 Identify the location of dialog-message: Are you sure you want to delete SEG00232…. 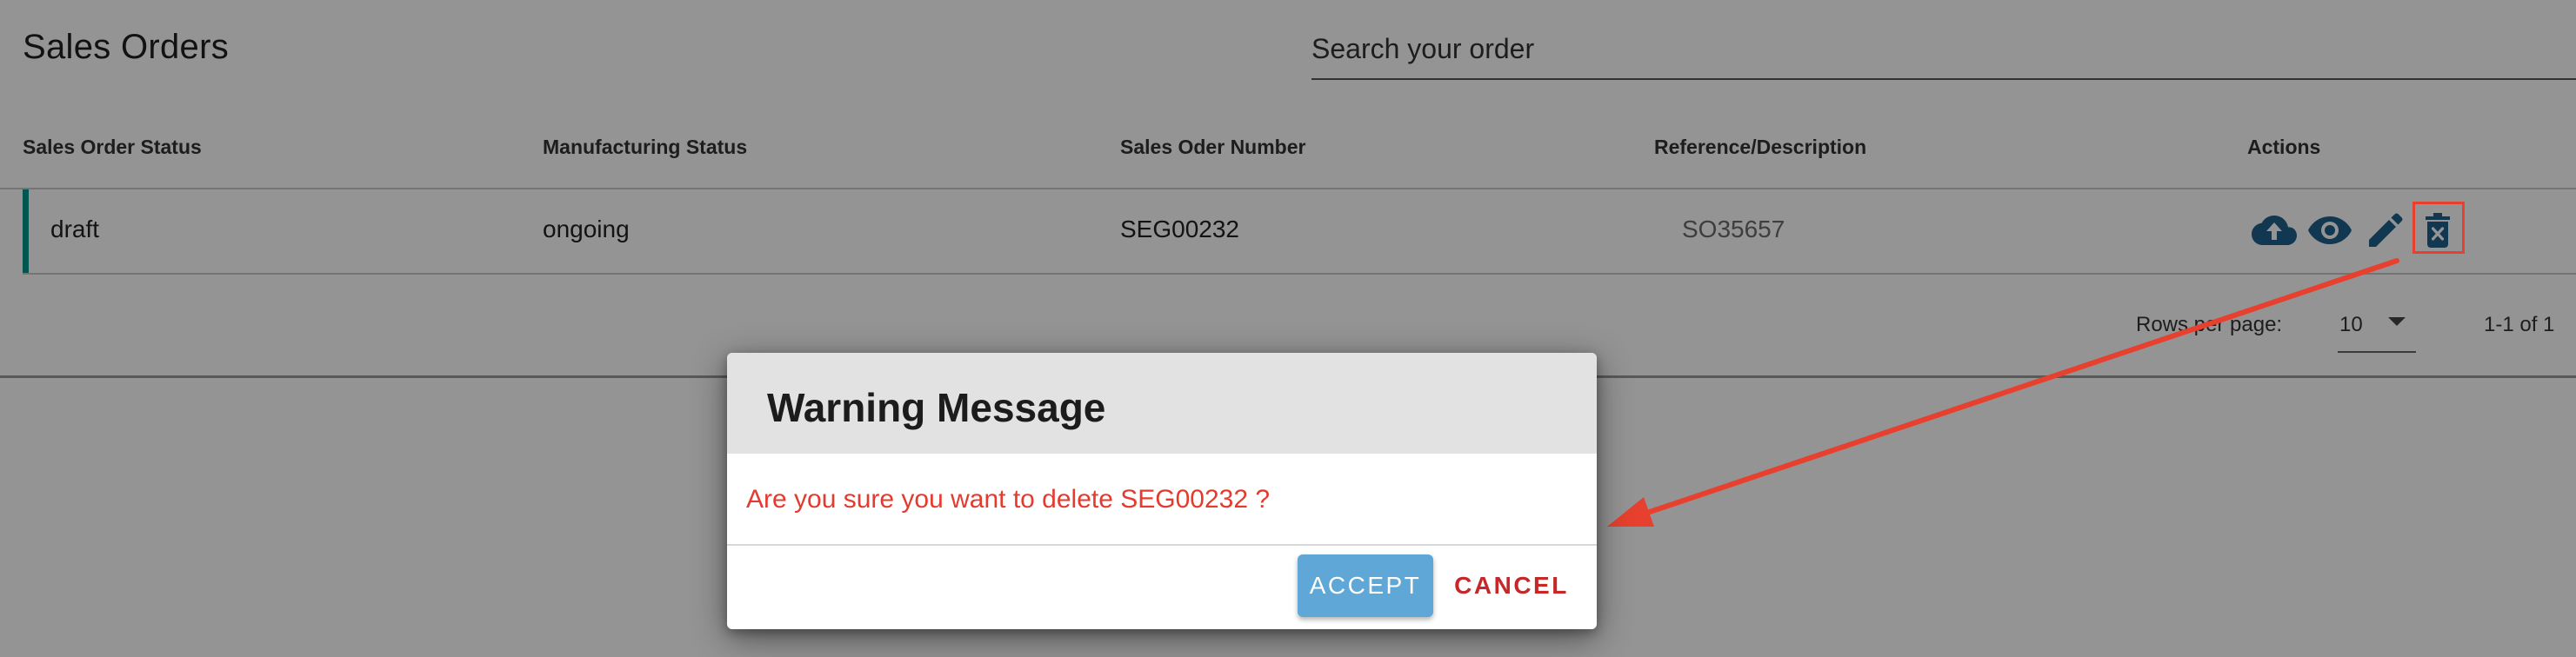
(1008, 499).